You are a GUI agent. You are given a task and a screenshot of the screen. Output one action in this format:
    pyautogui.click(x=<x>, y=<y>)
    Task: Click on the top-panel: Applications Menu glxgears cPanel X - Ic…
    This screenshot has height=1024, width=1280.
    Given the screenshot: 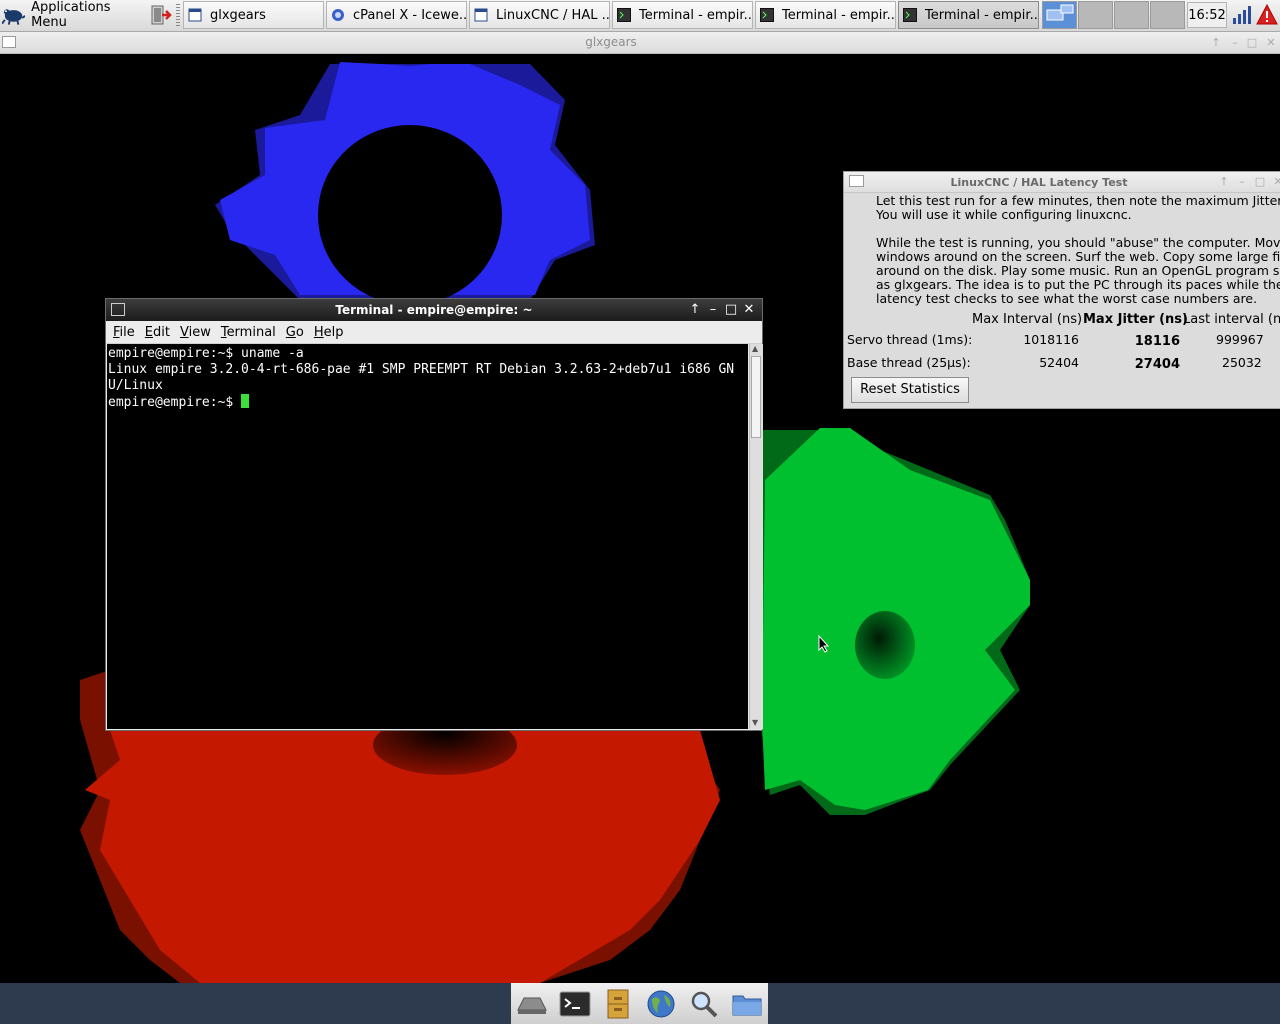 What is the action you would take?
    pyautogui.click(x=640, y=16)
    